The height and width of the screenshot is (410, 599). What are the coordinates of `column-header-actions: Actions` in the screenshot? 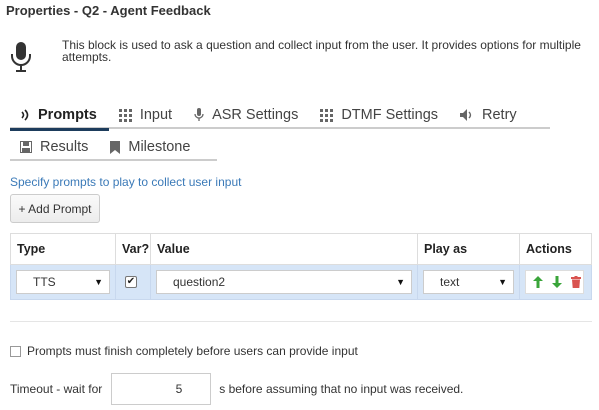 It's located at (555, 249).